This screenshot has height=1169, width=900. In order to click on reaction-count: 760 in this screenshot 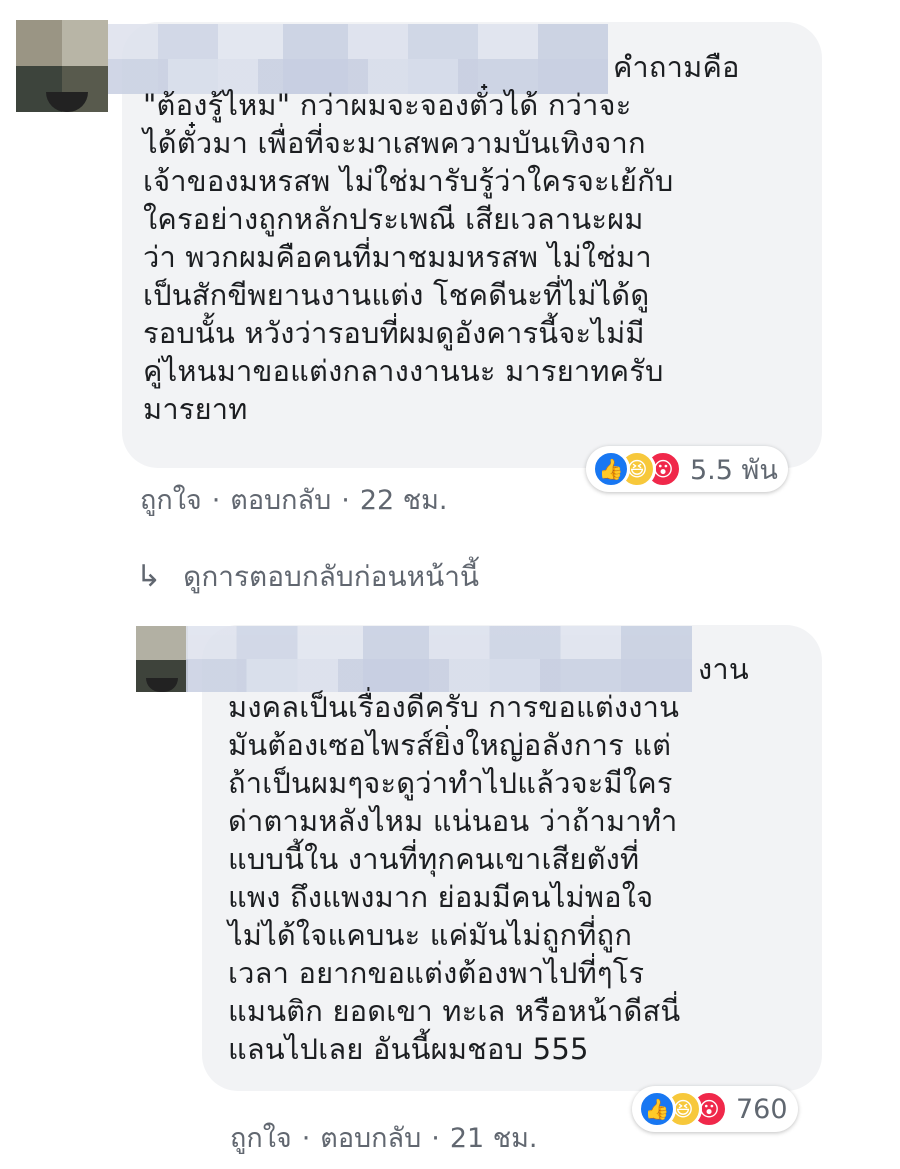, I will do `click(762, 1109)`.